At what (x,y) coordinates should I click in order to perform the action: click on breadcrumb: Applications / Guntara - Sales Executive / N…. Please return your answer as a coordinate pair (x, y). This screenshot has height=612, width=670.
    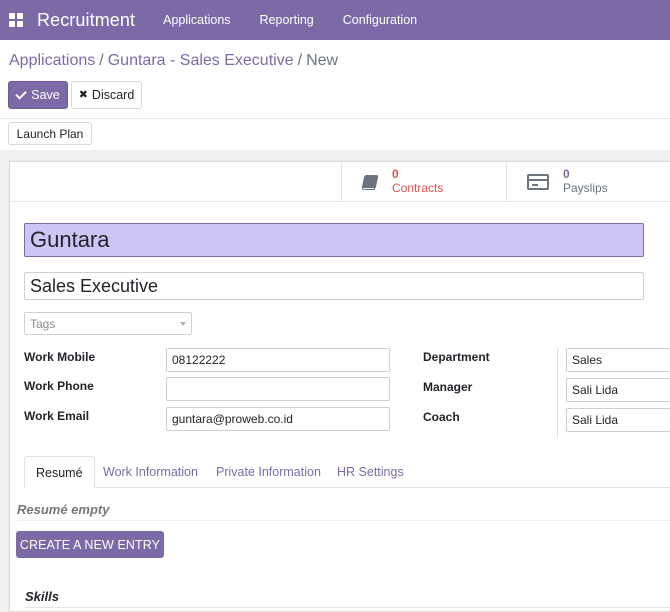
    Looking at the image, I should click on (173, 61).